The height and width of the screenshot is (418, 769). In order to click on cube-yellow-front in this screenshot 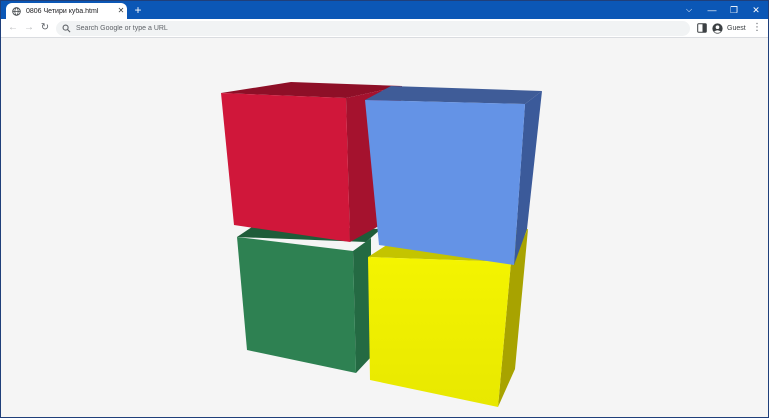, I will do `click(439, 332)`.